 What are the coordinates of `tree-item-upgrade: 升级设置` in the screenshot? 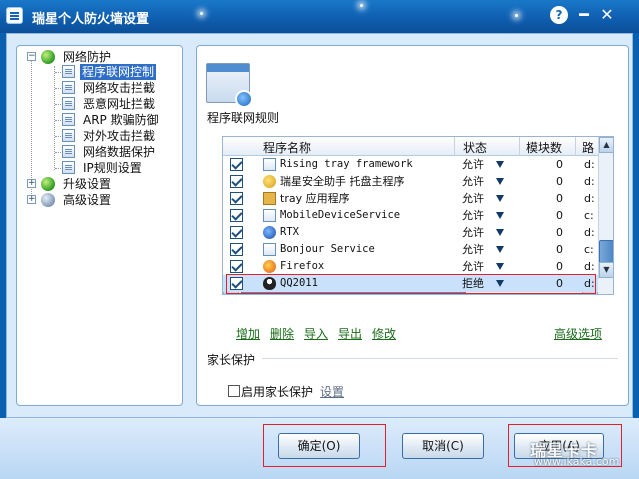 It's located at (87, 184).